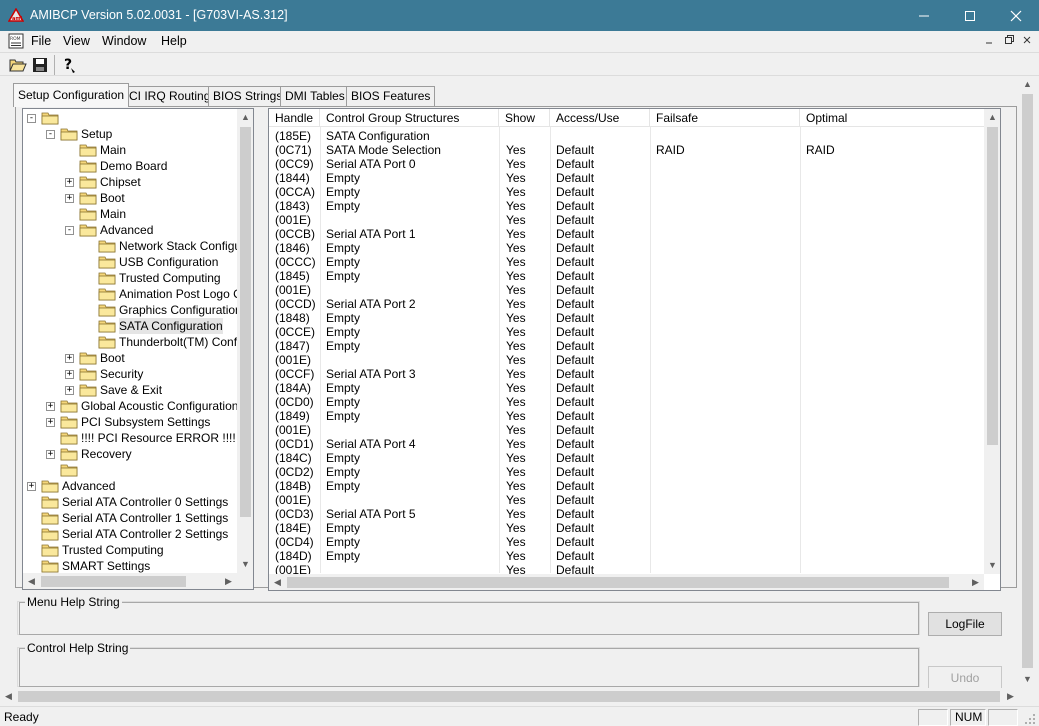 Image resolution: width=1039 pixels, height=726 pixels. I want to click on table-row: (0CCC) Empty Yes Default, so click(627, 262).